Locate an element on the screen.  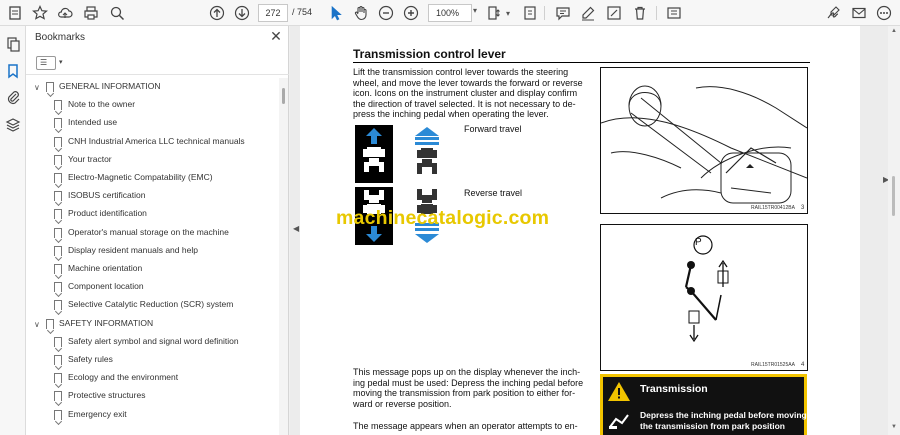
section-heading: Transmission control lever is located at coordinates (429, 54).